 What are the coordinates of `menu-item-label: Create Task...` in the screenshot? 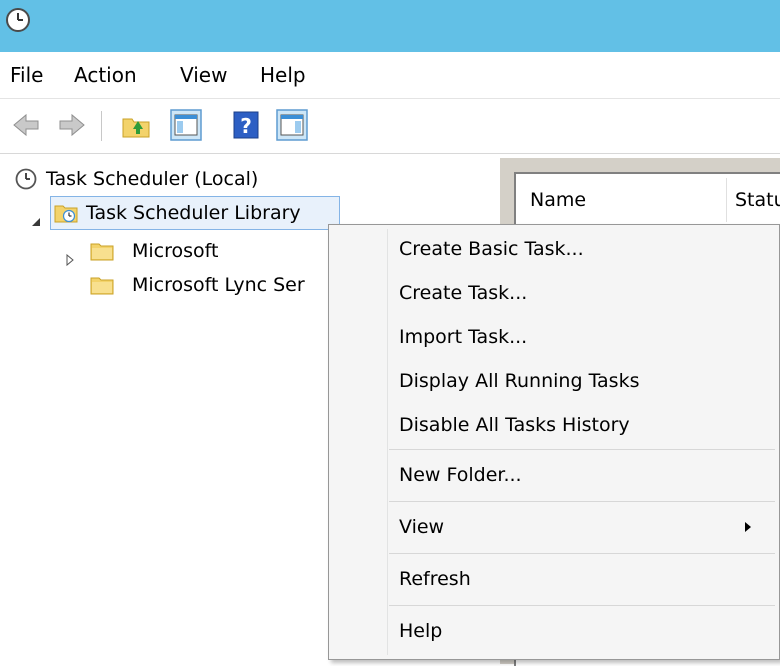 It's located at (463, 293).